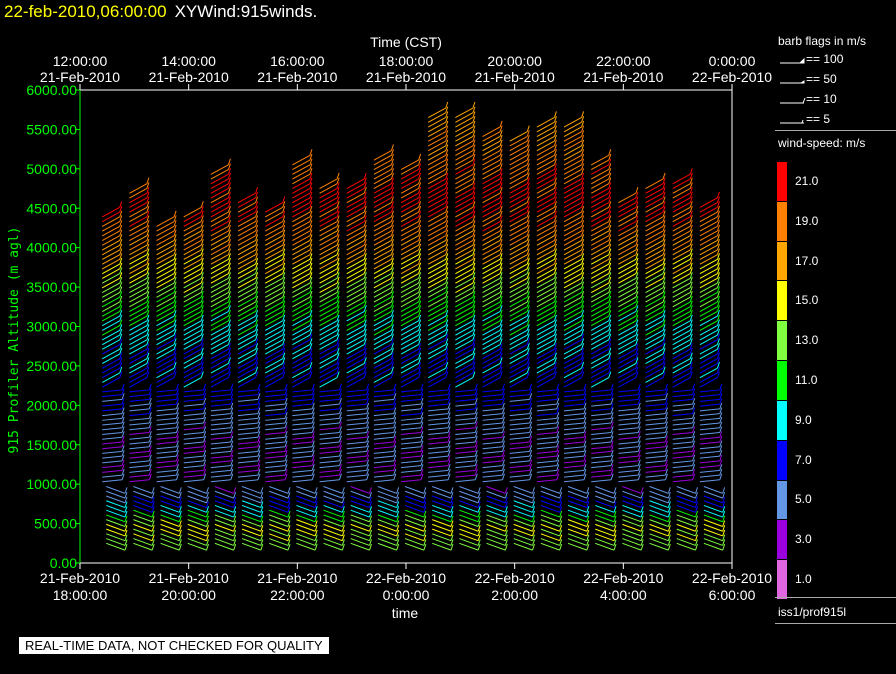  Describe the element at coordinates (802, 82) in the screenshot. I see `barb-50-flag-icon` at that location.